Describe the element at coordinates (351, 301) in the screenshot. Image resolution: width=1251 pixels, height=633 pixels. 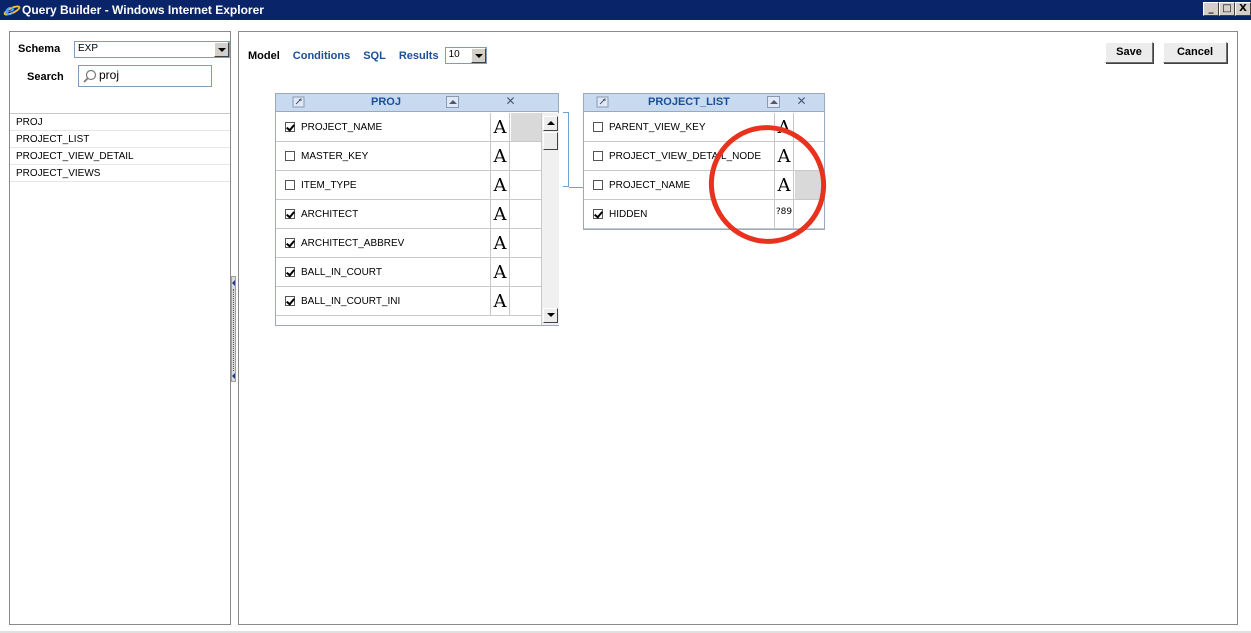
I see `column-name: BALL_IN_COURT_INI` at that location.